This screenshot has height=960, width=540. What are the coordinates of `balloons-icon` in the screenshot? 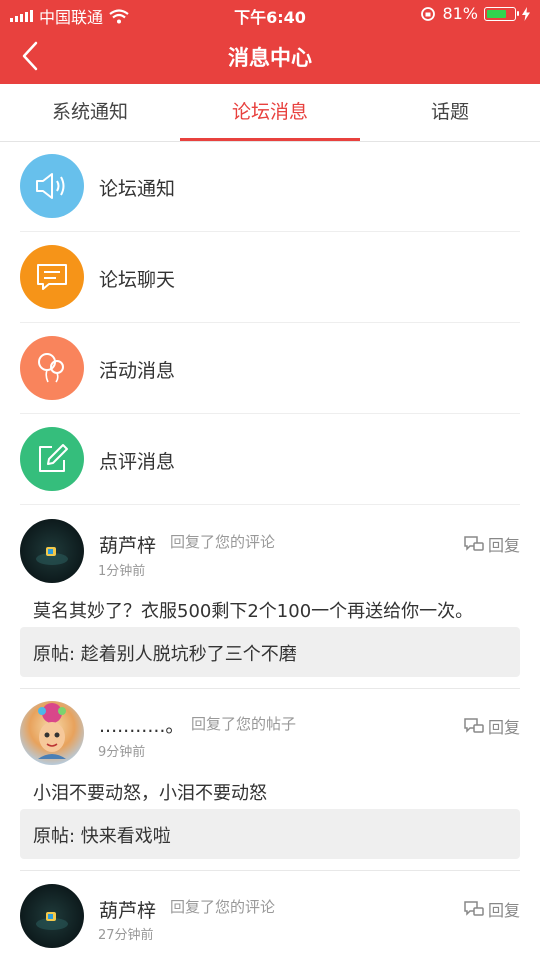 It's located at (51, 368).